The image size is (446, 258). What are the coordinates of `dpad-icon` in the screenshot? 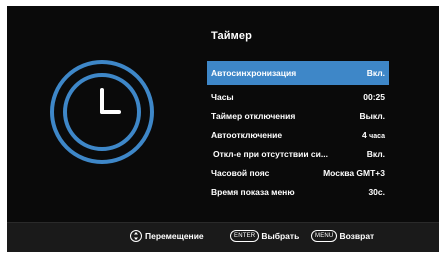 It's located at (136, 236).